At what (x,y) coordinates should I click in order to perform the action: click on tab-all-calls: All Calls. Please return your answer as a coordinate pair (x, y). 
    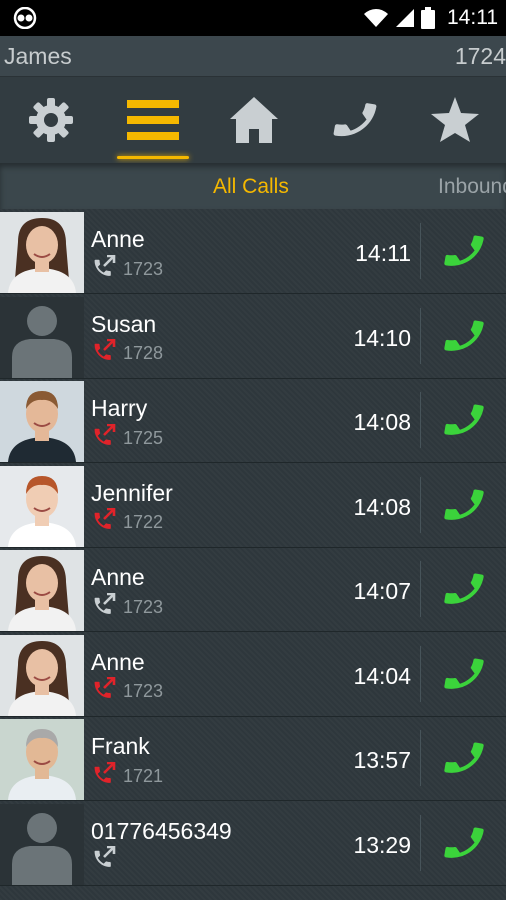
    Looking at the image, I should click on (251, 187).